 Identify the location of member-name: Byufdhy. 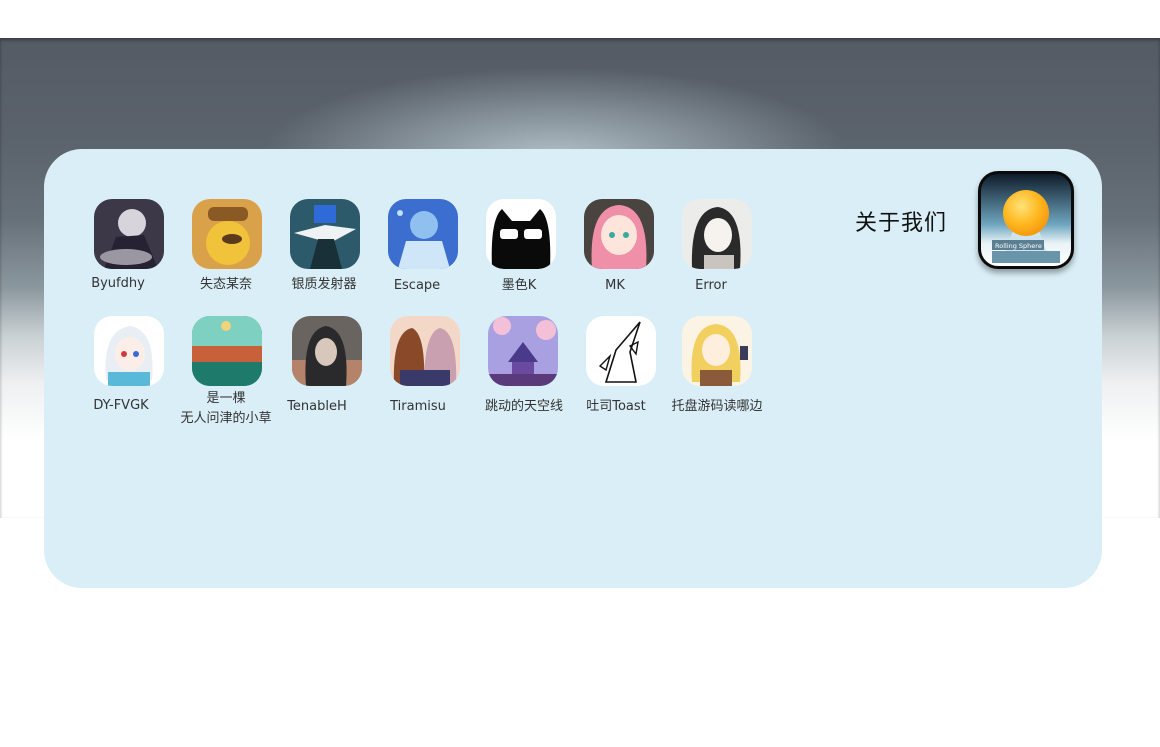
(118, 283).